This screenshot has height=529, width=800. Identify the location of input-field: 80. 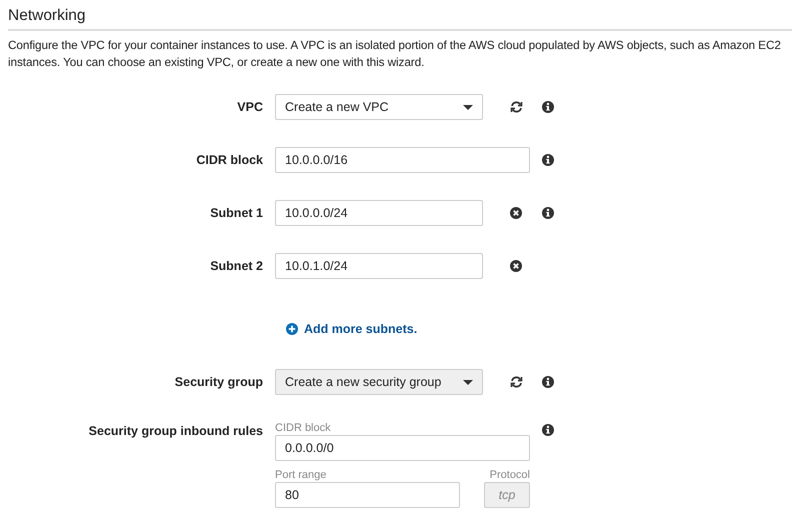
(367, 495).